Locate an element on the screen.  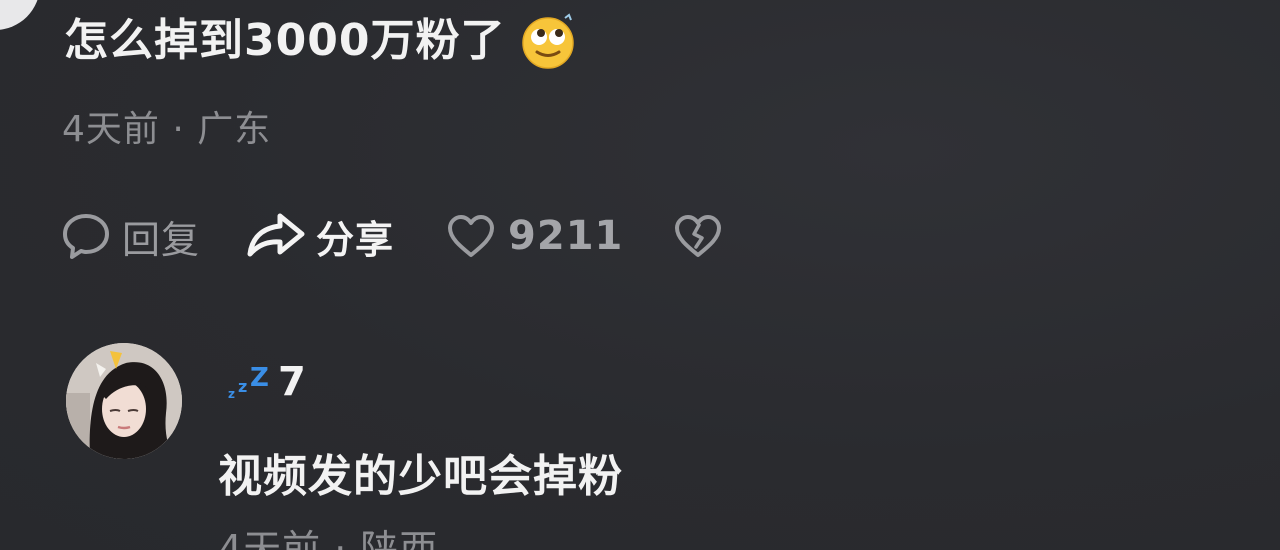
share-label: 分享 is located at coordinates (355, 239).